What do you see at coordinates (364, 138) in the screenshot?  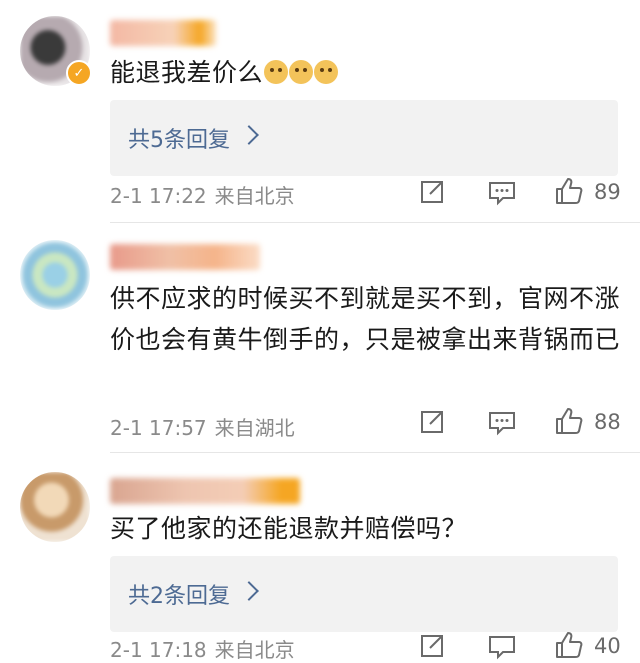 I see `replies-link: 共5条回复` at bounding box center [364, 138].